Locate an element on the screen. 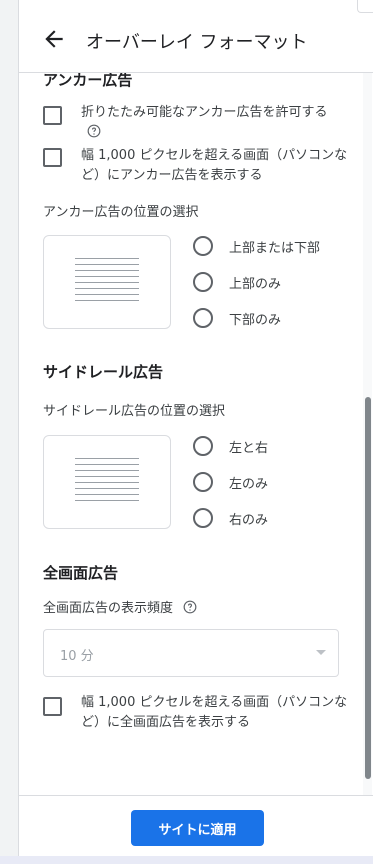 The width and height of the screenshot is (373, 864). siderail-left-only-label: 左のみ is located at coordinates (249, 484).